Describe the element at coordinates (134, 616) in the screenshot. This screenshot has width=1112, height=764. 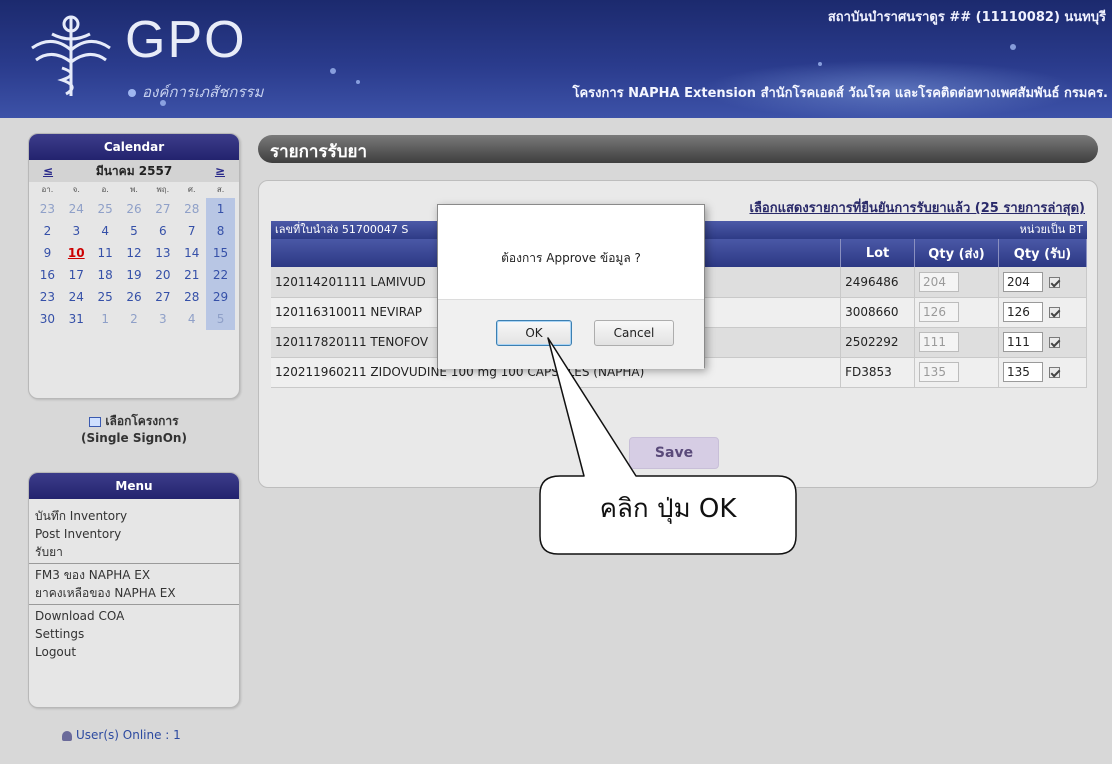
I see `menu-item-download-coa: Download COA` at that location.